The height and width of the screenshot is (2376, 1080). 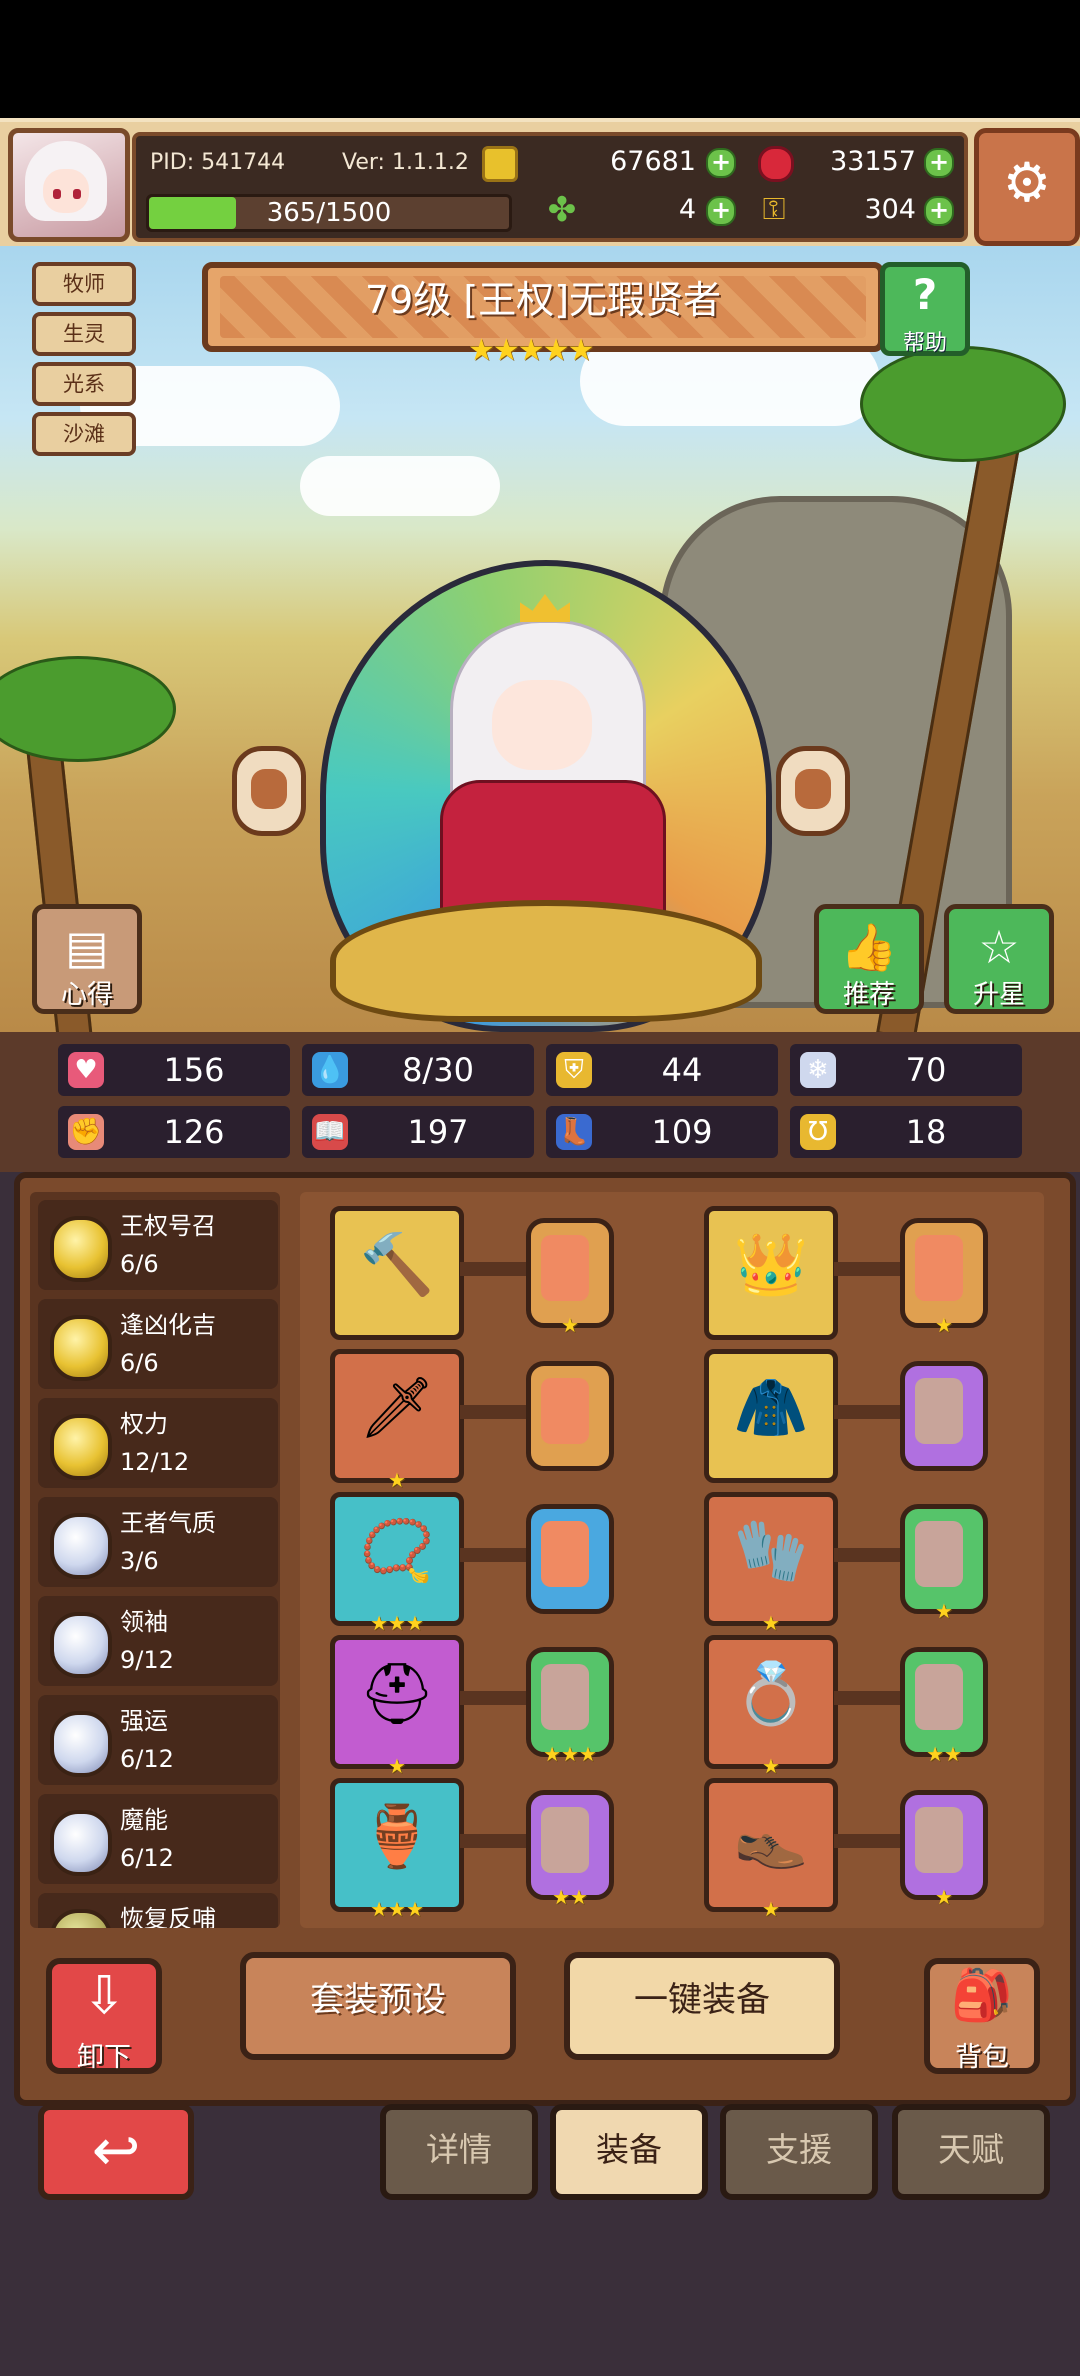 What do you see at coordinates (459, 2152) in the screenshot?
I see `tab-details: 详情` at bounding box center [459, 2152].